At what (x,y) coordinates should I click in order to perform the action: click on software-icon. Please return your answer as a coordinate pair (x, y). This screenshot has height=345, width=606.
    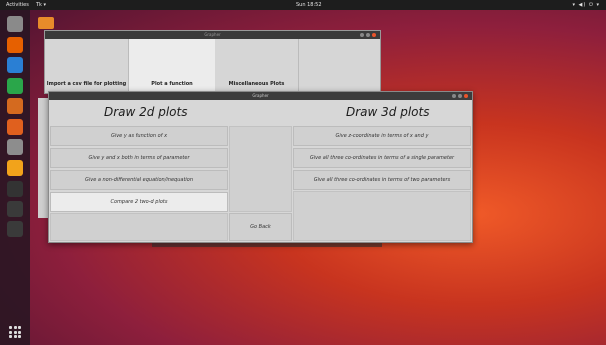
    Looking at the image, I should click on (15, 127).